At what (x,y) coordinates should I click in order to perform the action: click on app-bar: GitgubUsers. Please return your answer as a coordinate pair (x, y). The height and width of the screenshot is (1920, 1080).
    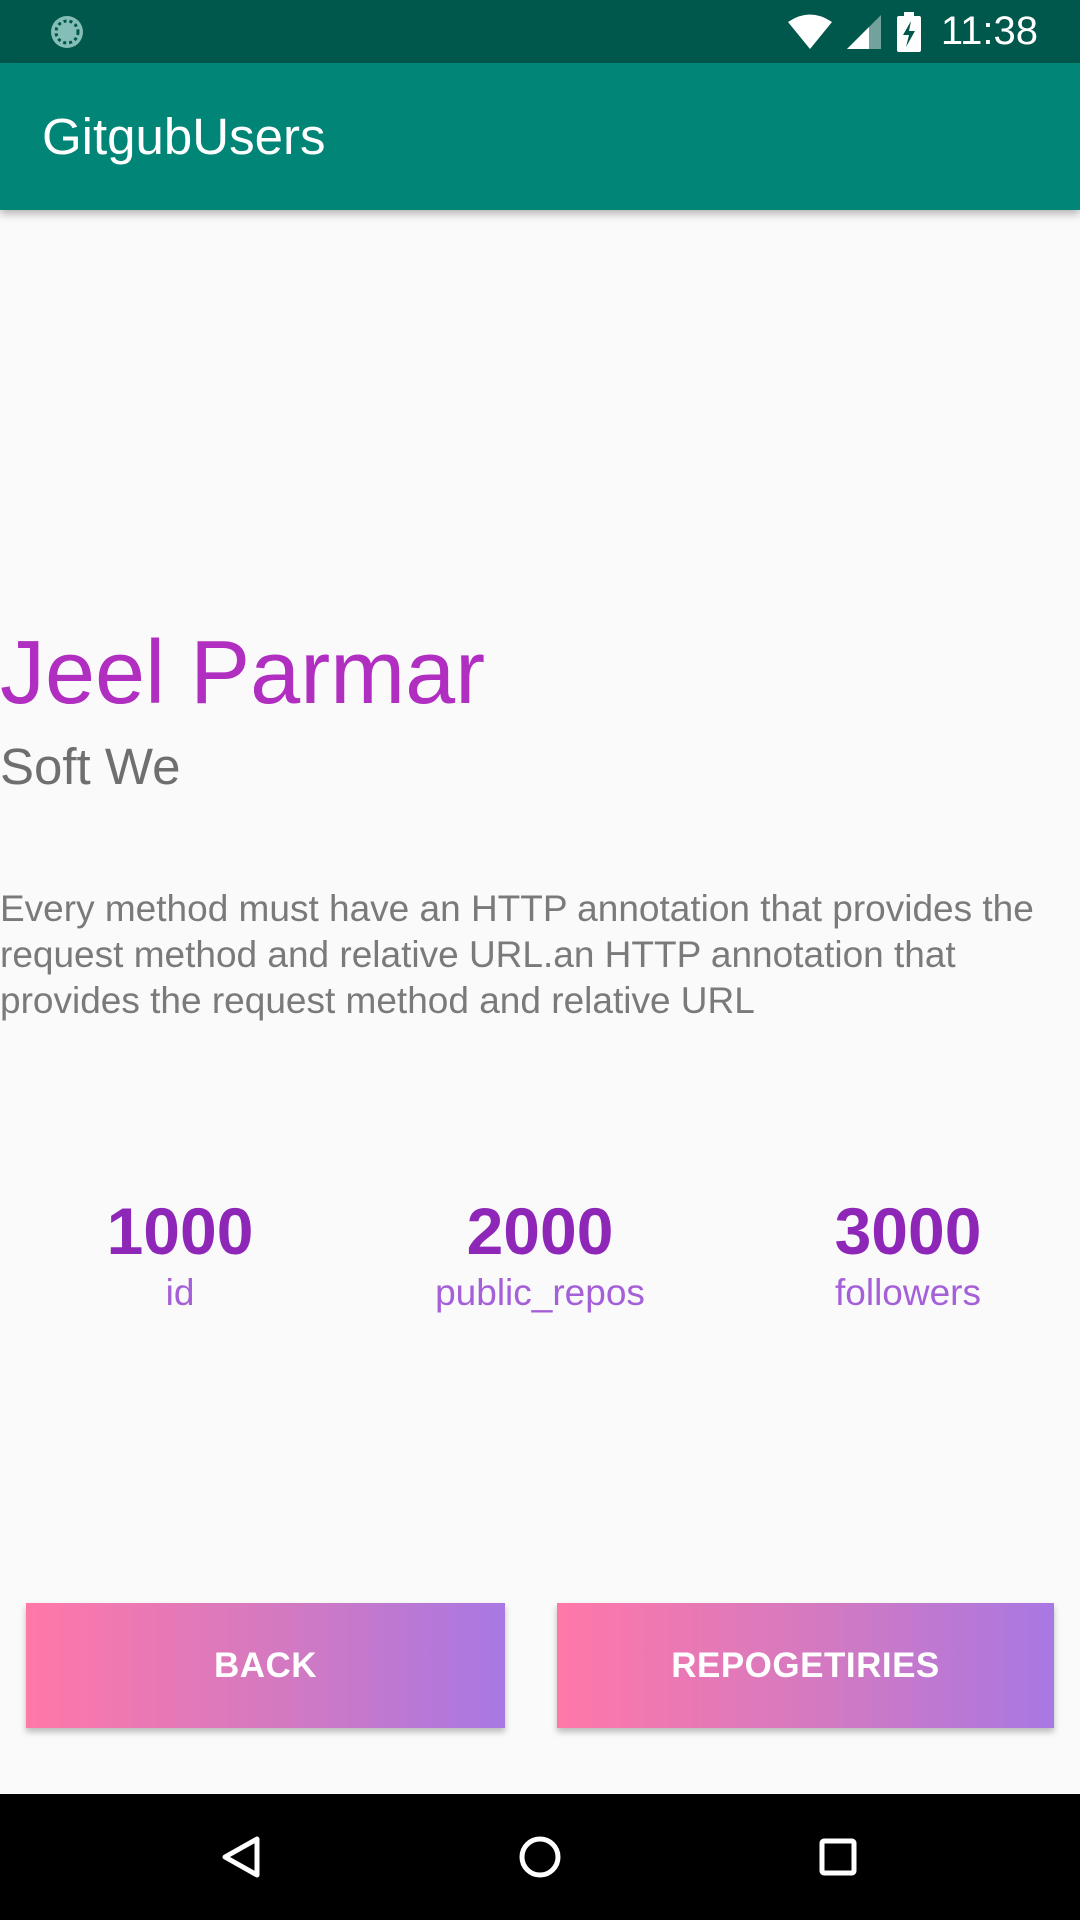
    Looking at the image, I should click on (540, 136).